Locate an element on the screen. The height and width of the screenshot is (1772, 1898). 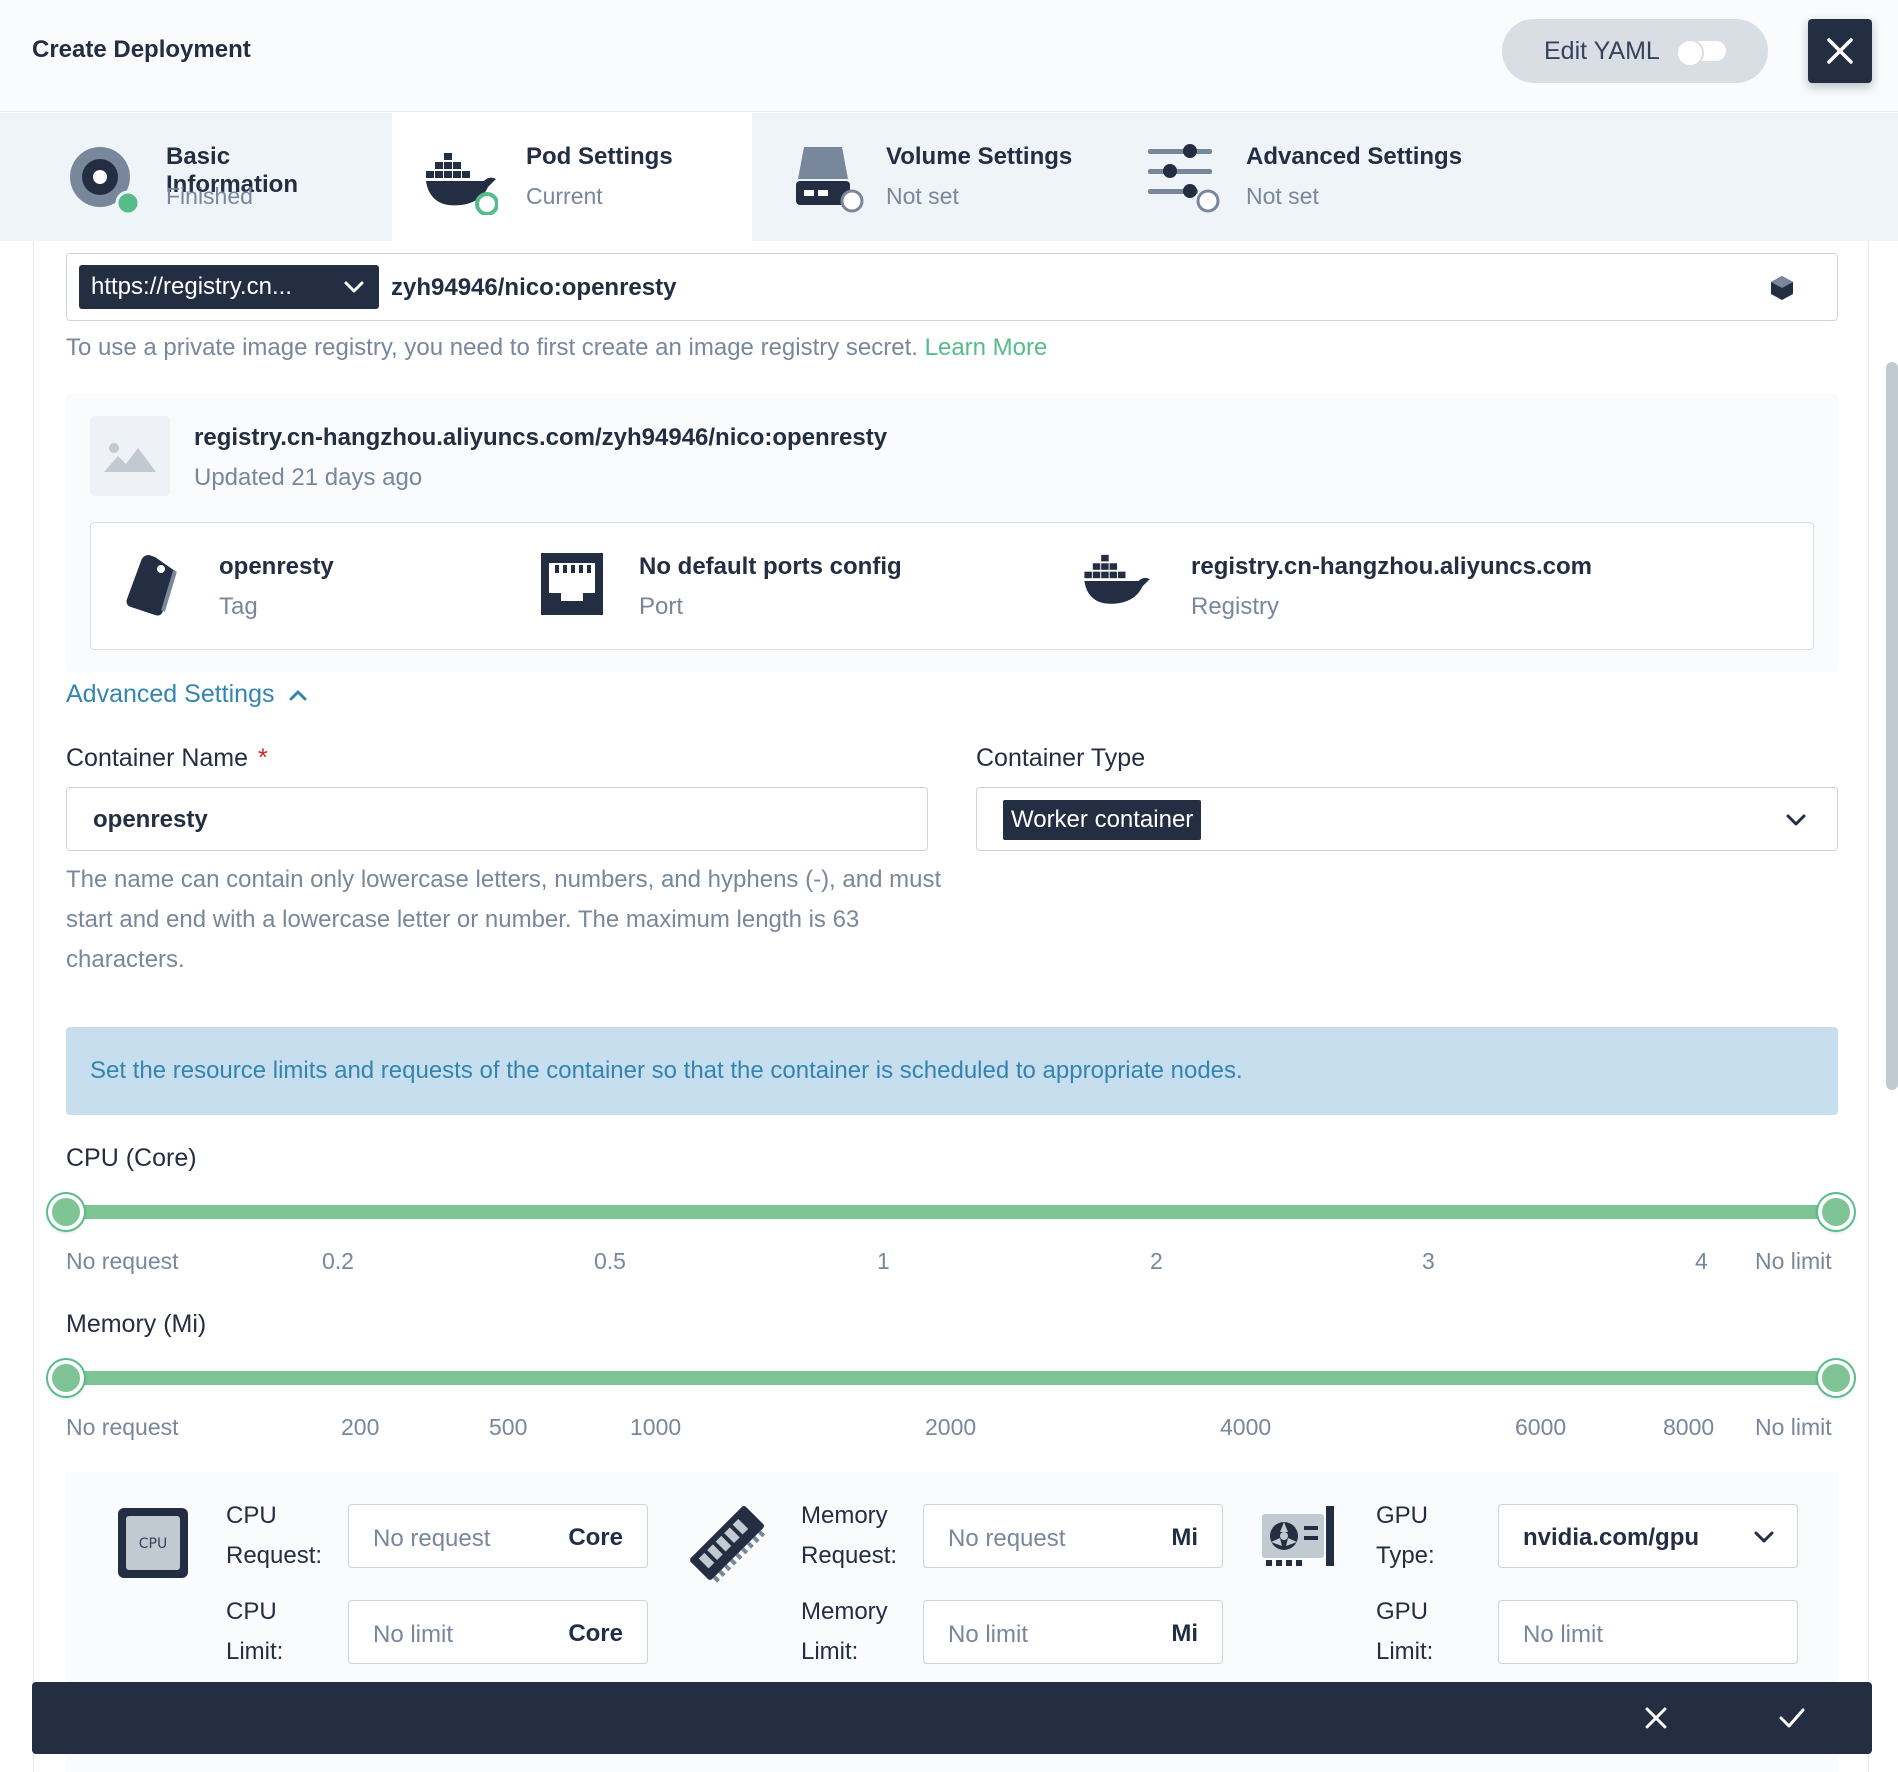
memory-tick: 500 is located at coordinates (508, 1427).